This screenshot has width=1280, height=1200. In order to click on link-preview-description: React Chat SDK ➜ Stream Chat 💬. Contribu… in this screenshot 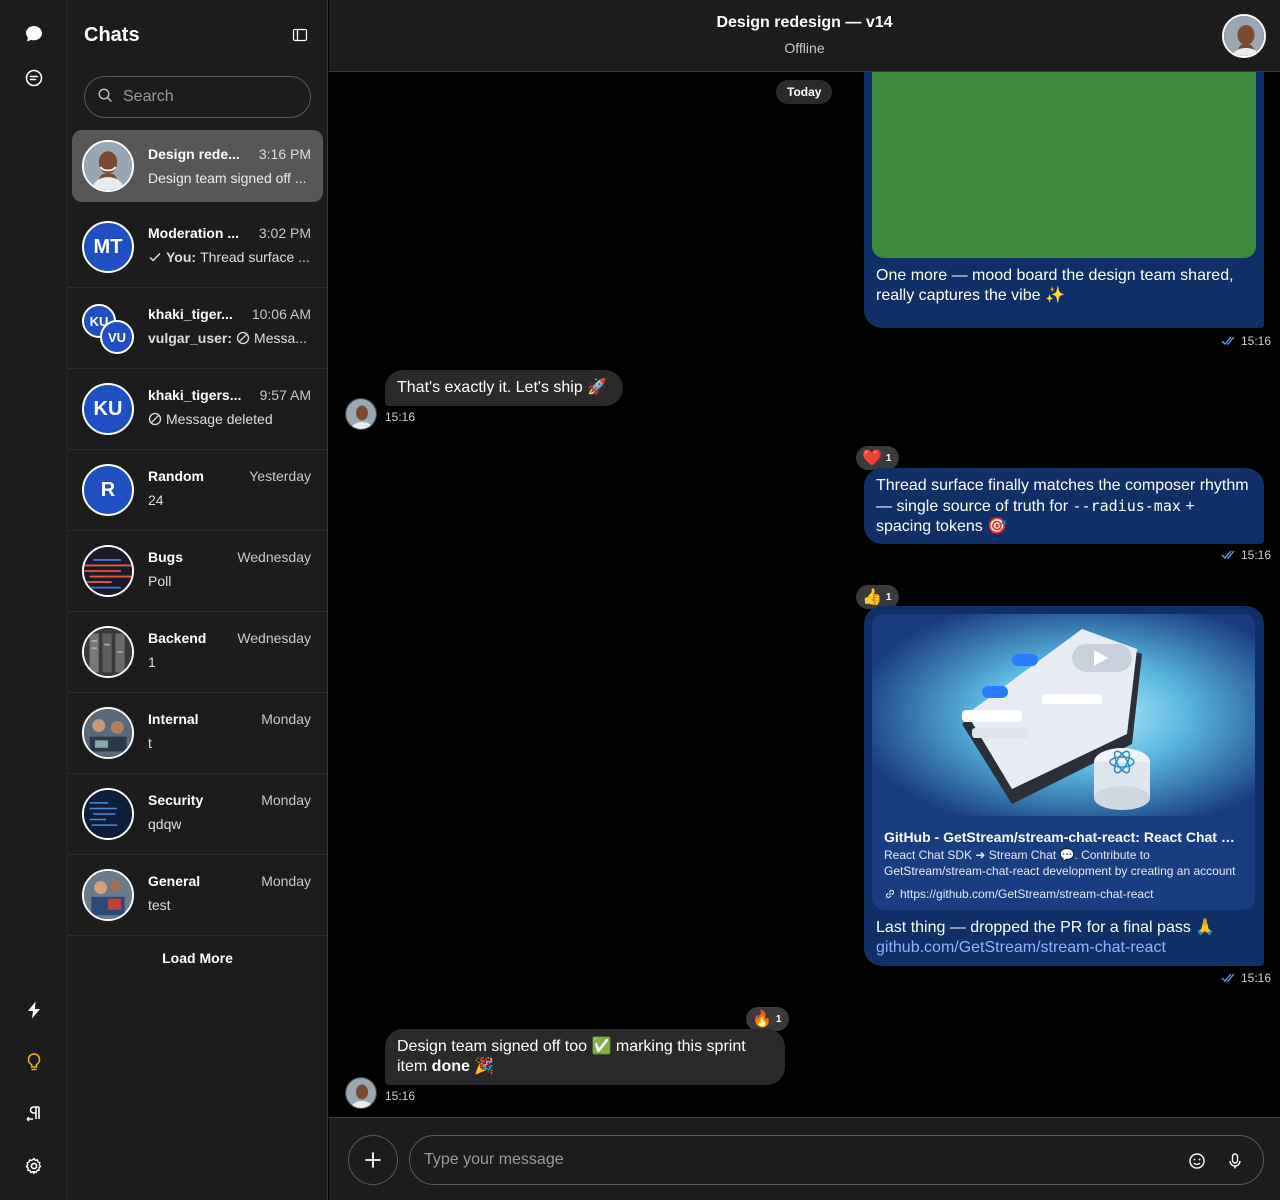, I will do `click(1060, 863)`.